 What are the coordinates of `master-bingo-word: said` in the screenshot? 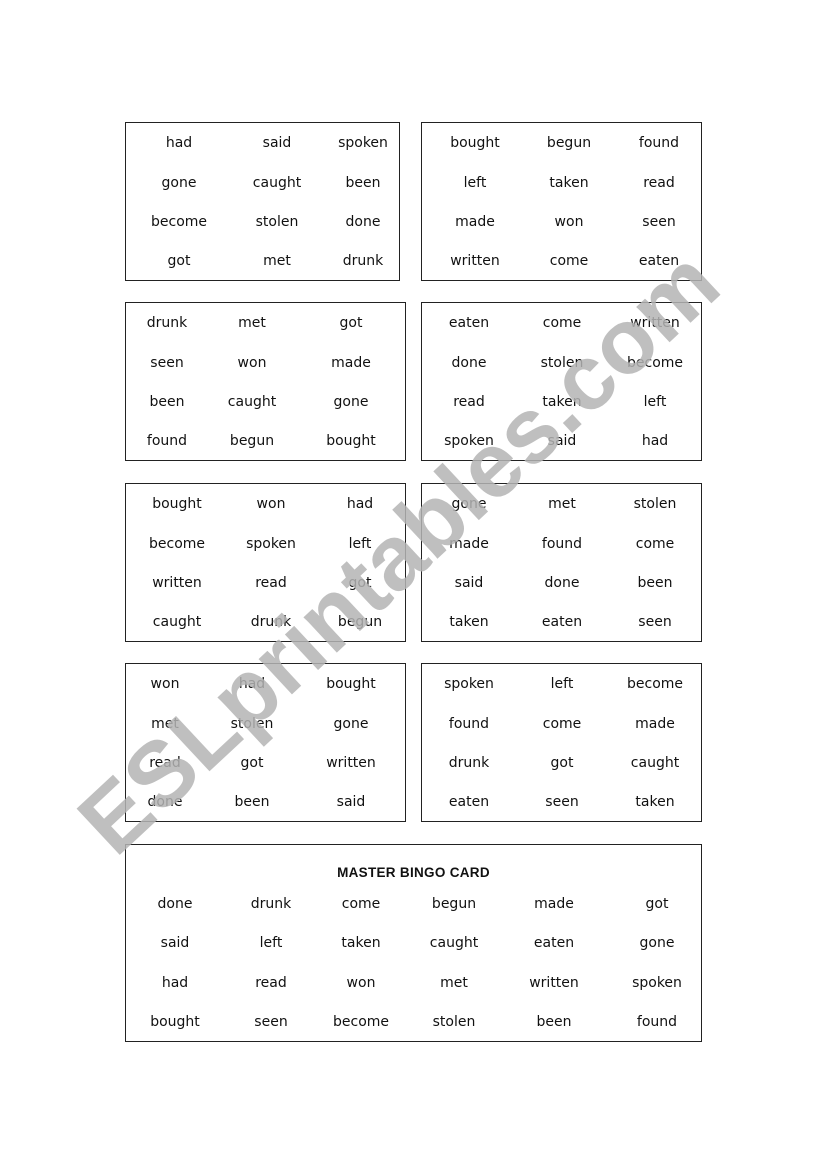 It's located at (175, 943).